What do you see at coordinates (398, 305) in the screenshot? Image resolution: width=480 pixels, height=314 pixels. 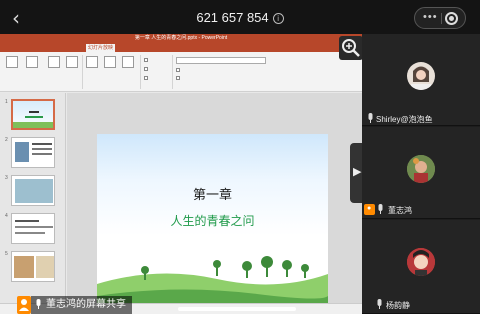 I see `participant-name: 杨韵静` at bounding box center [398, 305].